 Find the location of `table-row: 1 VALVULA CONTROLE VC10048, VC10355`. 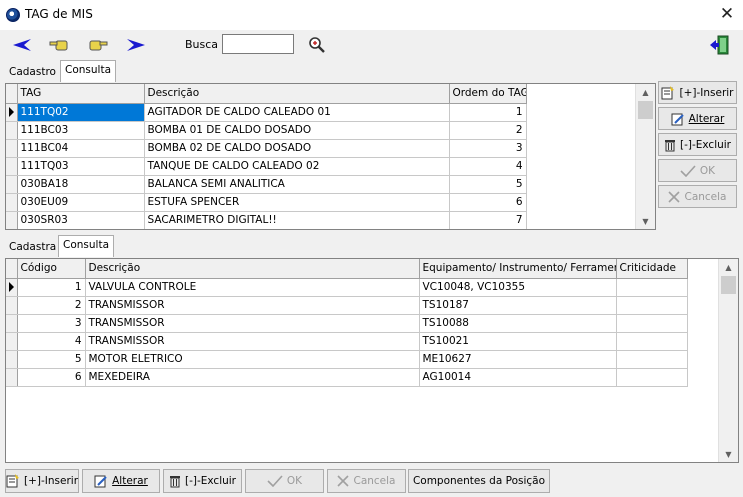

table-row: 1 VALVULA CONTROLE VC10048, VC10355 is located at coordinates (347, 287).